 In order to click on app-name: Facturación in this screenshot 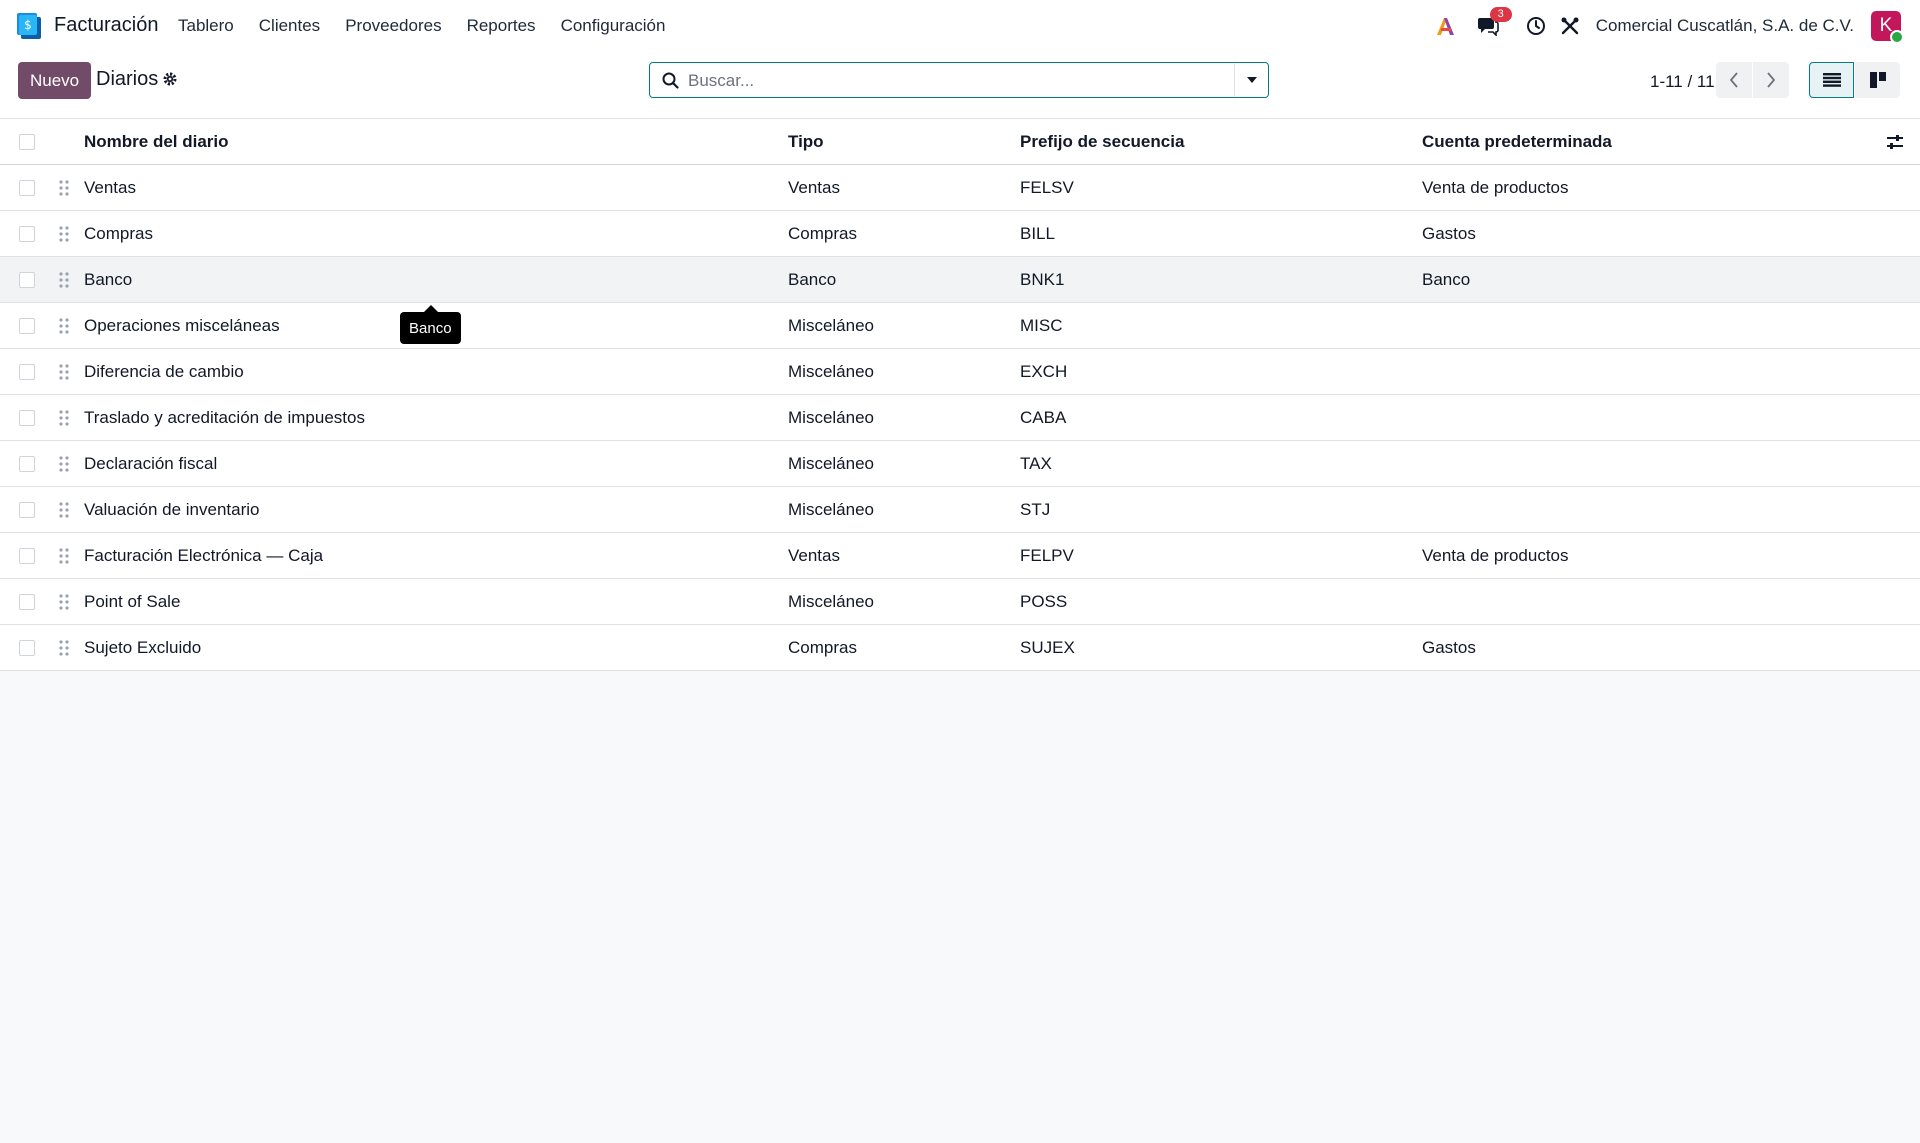, I will do `click(106, 25)`.